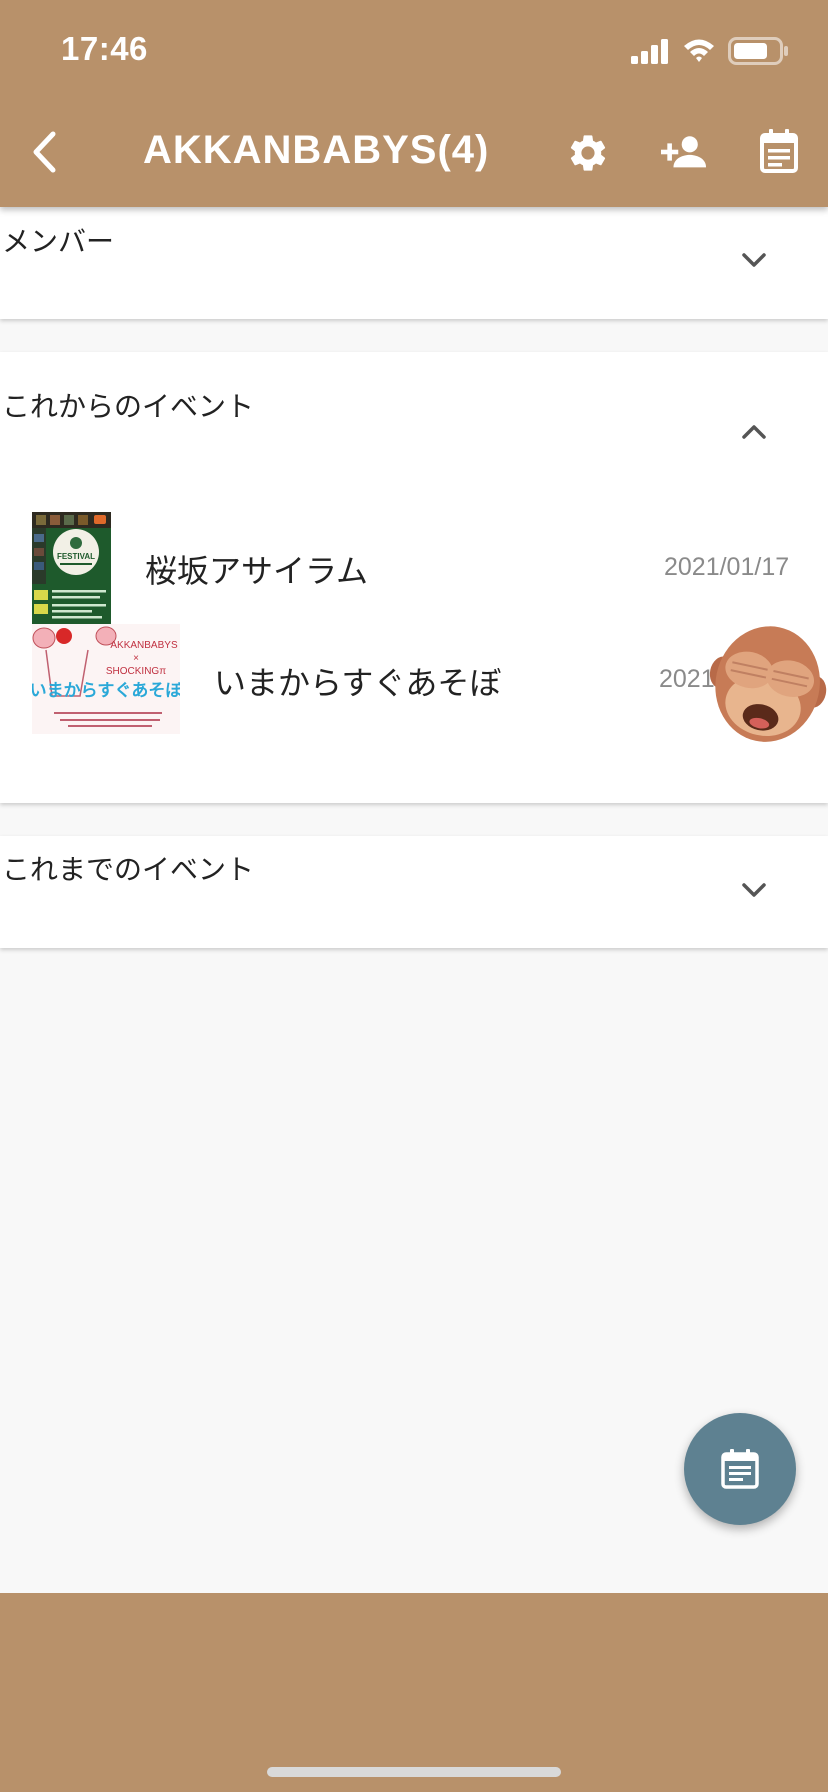  What do you see at coordinates (414, 103) in the screenshot?
I see `app-bar: 17:46 AKKANBABYS(4)` at bounding box center [414, 103].